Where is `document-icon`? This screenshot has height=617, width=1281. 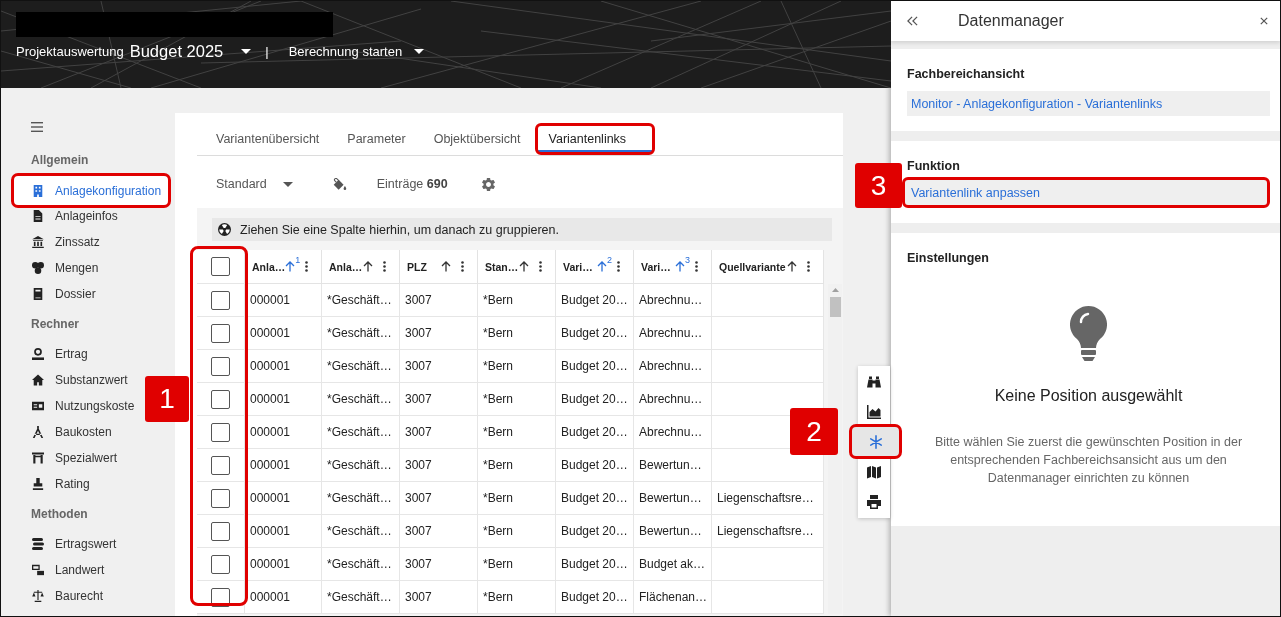 document-icon is located at coordinates (38, 216).